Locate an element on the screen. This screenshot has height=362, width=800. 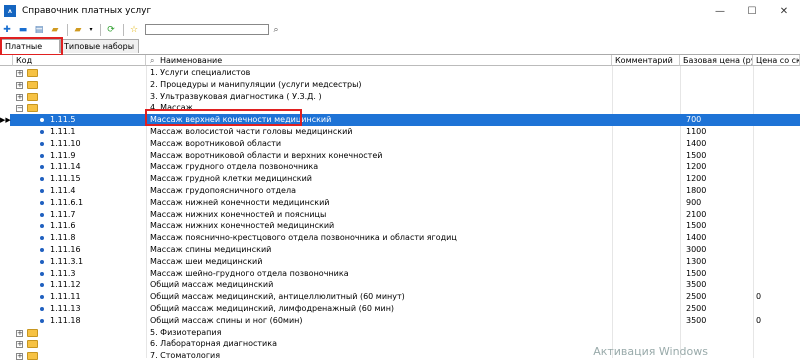
cell-code: 1.11.11 is located at coordinates (65, 297).